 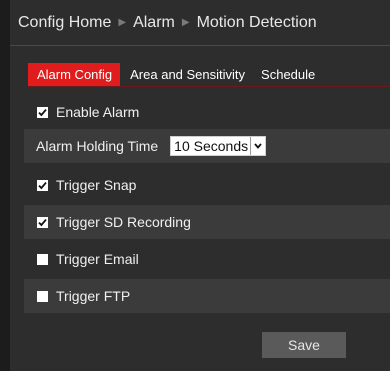 I want to click on trigger-sd-recording-checkbox, so click(x=42, y=222).